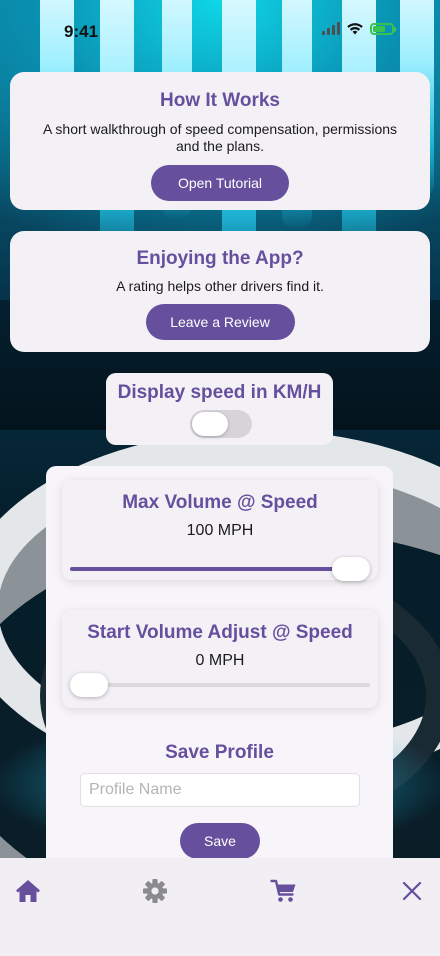 This screenshot has width=440, height=956. I want to click on kmh-toggle, so click(221, 424).